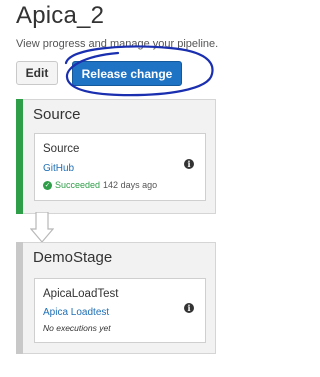  Describe the element at coordinates (61, 149) in the screenshot. I see `action-name: Source` at that location.